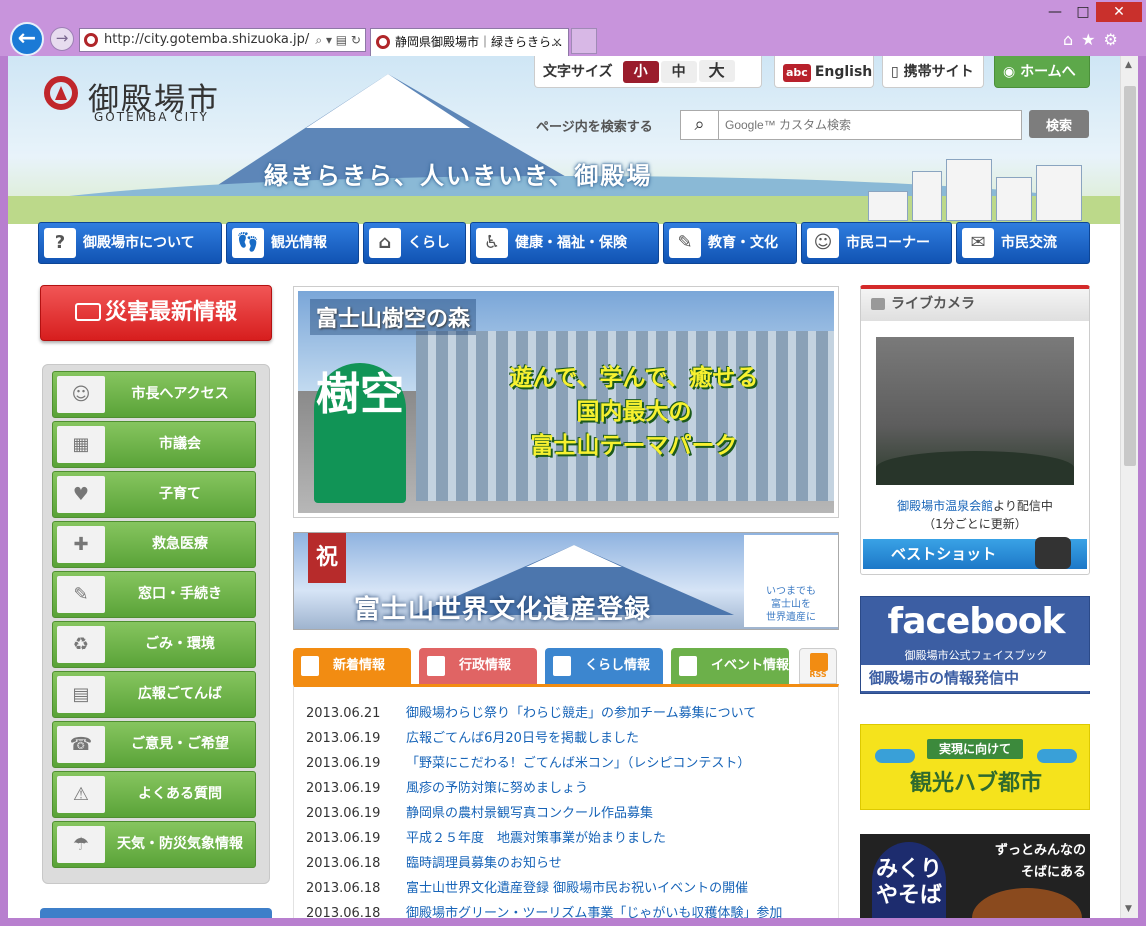  What do you see at coordinates (156, 313) in the screenshot?
I see `disaster-info-button: 災害最新情報` at bounding box center [156, 313].